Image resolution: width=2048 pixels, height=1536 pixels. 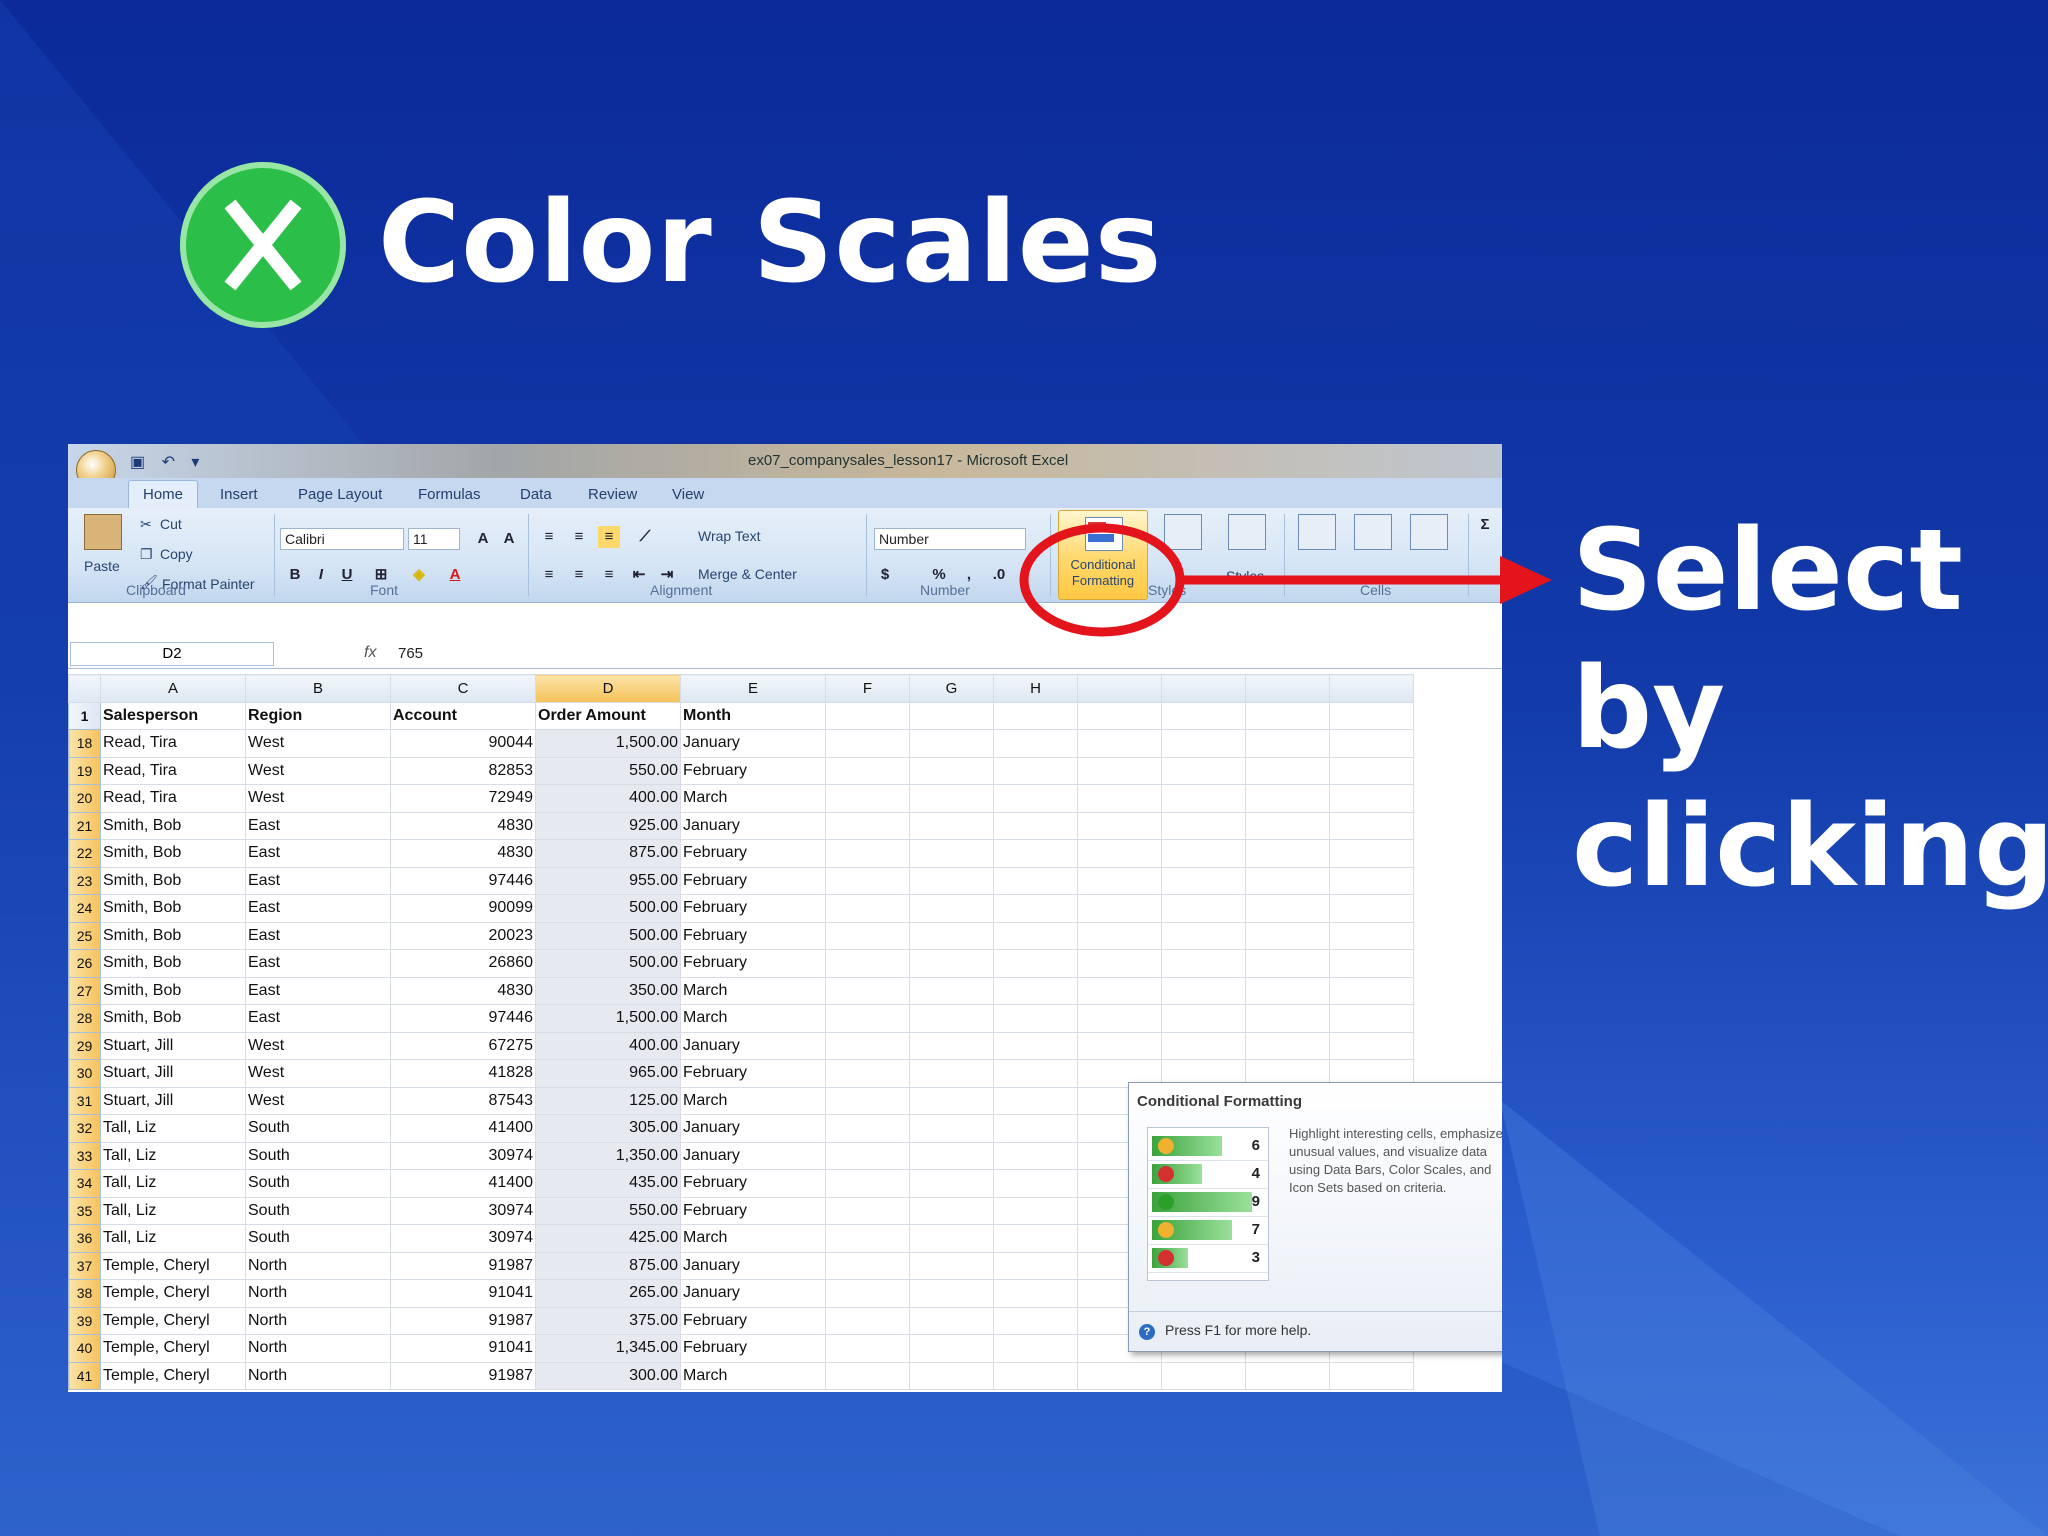 What do you see at coordinates (536, 494) in the screenshot?
I see `tab-data: Data` at bounding box center [536, 494].